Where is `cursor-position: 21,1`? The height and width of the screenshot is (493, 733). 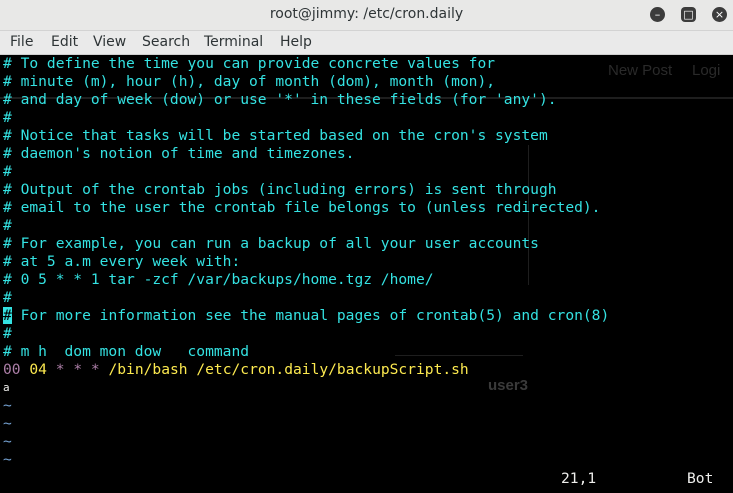 cursor-position: 21,1 is located at coordinates (579, 478).